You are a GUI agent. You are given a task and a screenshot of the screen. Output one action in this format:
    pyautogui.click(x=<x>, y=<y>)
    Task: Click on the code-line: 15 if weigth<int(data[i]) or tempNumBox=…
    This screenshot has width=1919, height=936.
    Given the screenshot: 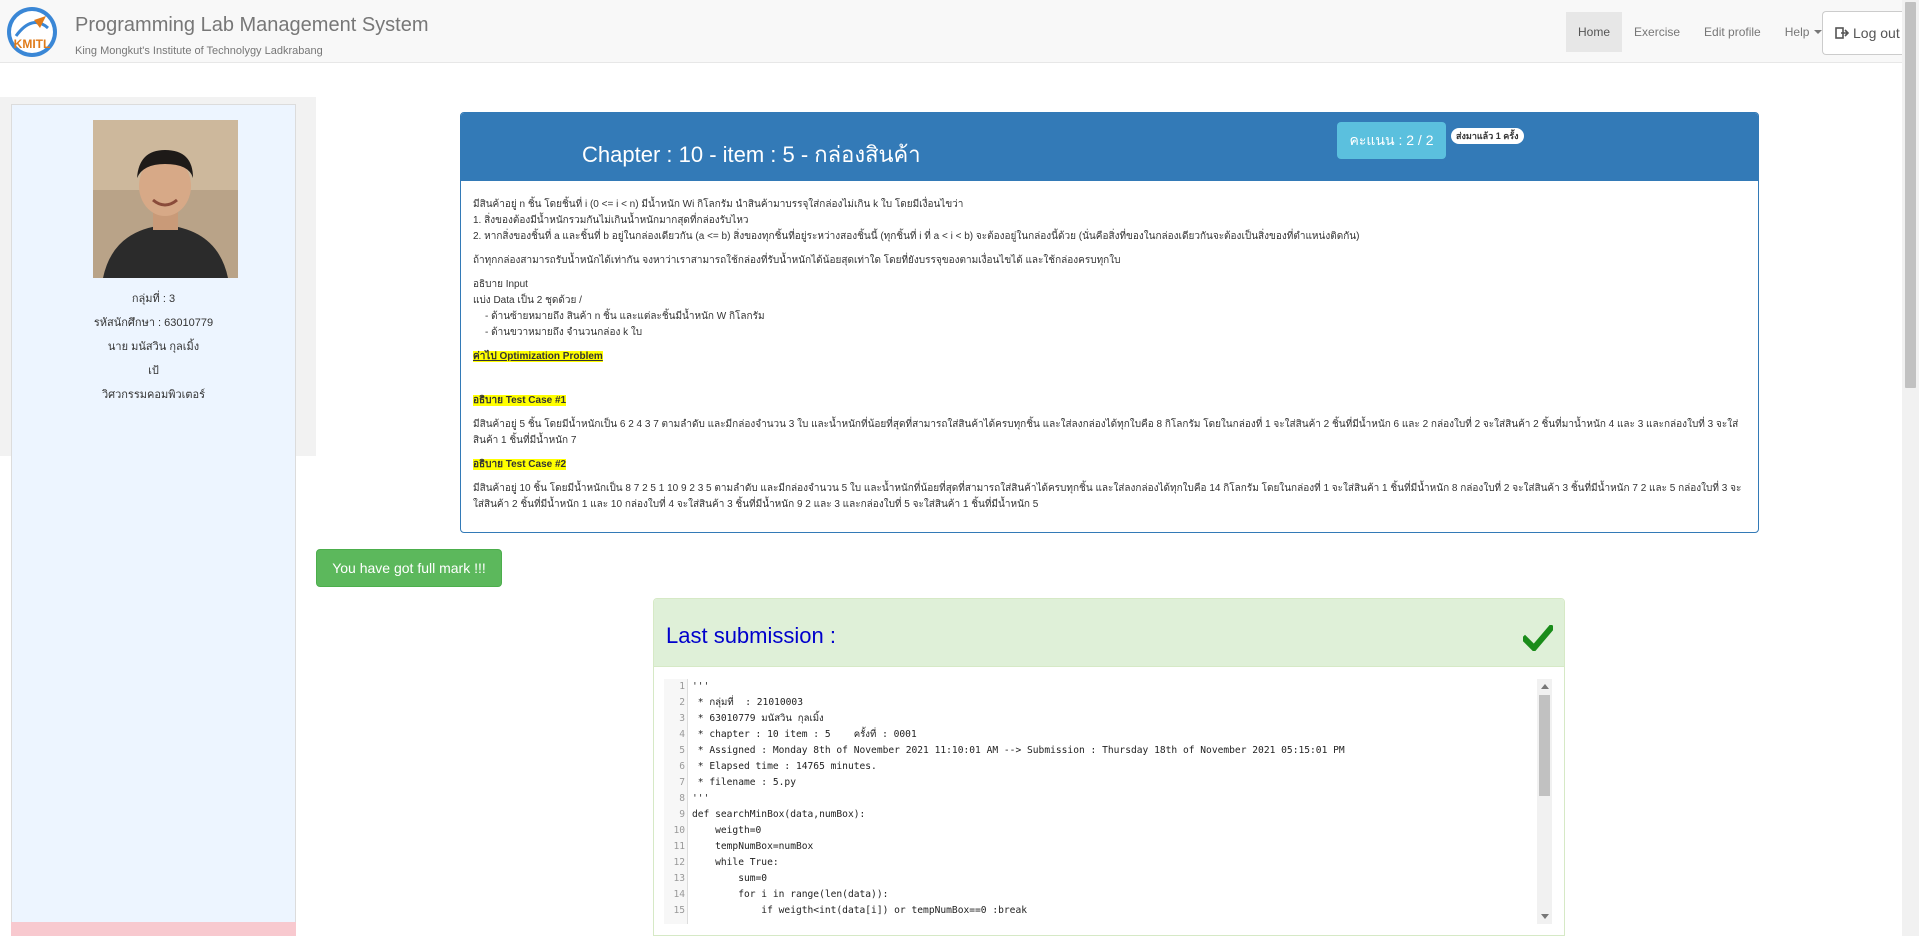 What is the action you would take?
    pyautogui.click(x=1099, y=911)
    